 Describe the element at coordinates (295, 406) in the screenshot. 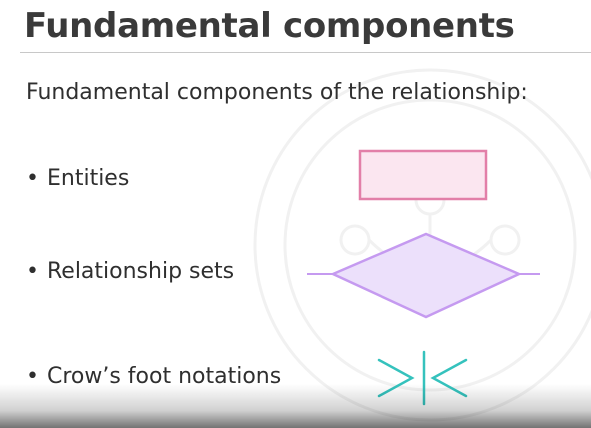

I see `bottom-shadow-overlay` at that location.